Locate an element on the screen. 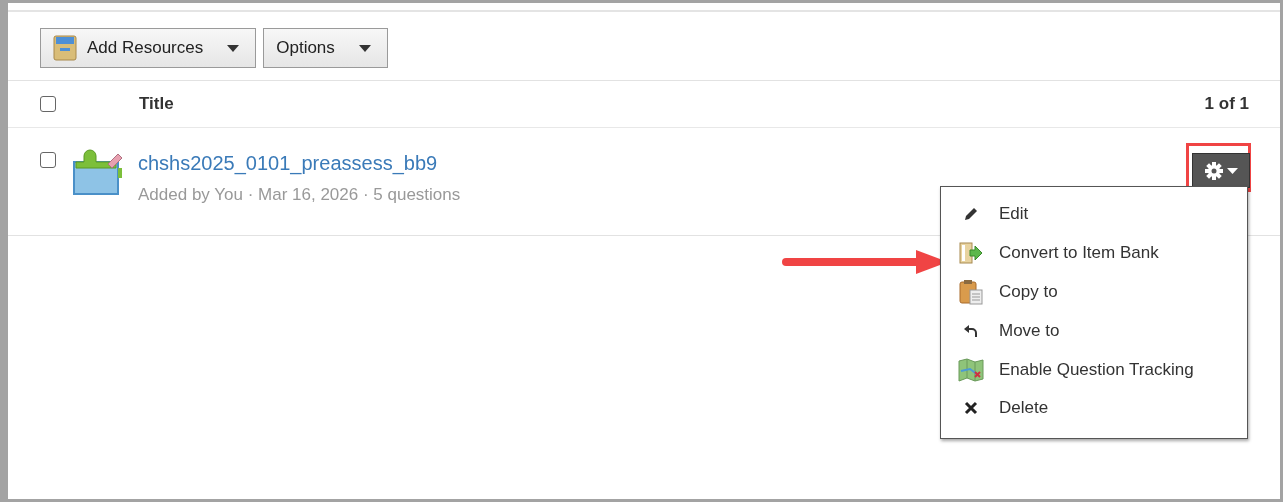 This screenshot has width=1283, height=502. toolbar-button: Options is located at coordinates (325, 48).